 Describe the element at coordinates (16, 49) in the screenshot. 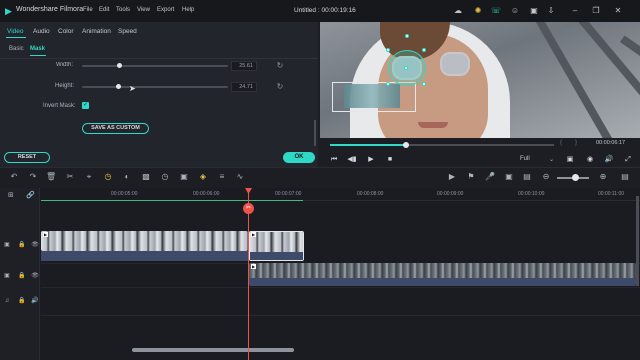

I see `subtab-basic: Basic` at that location.